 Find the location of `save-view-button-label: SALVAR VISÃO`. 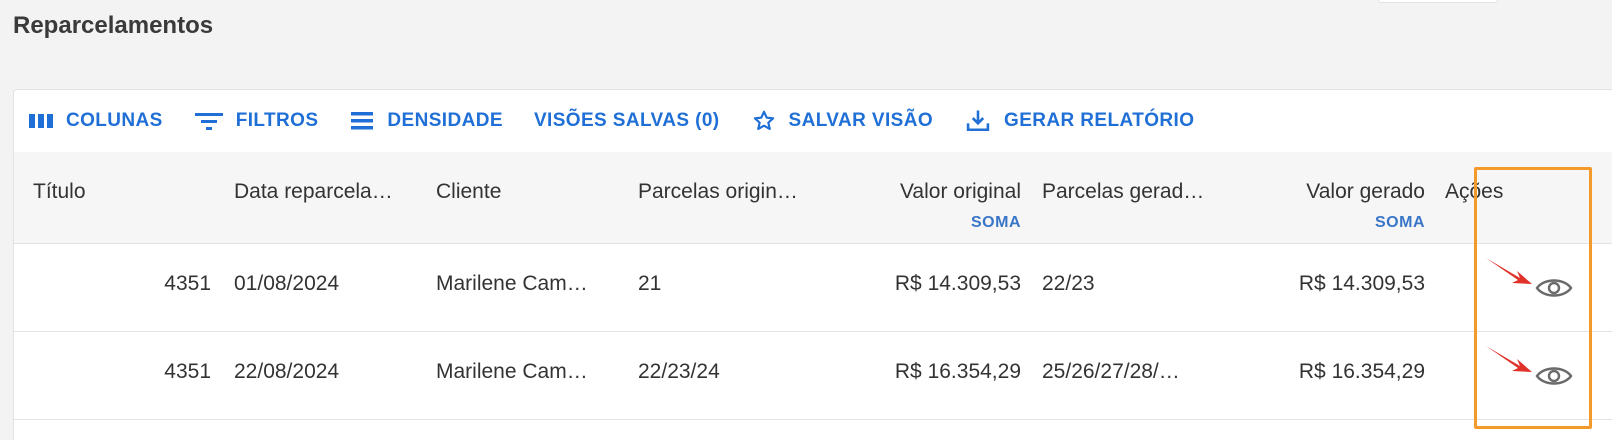

save-view-button-label: SALVAR VISÃO is located at coordinates (861, 120).